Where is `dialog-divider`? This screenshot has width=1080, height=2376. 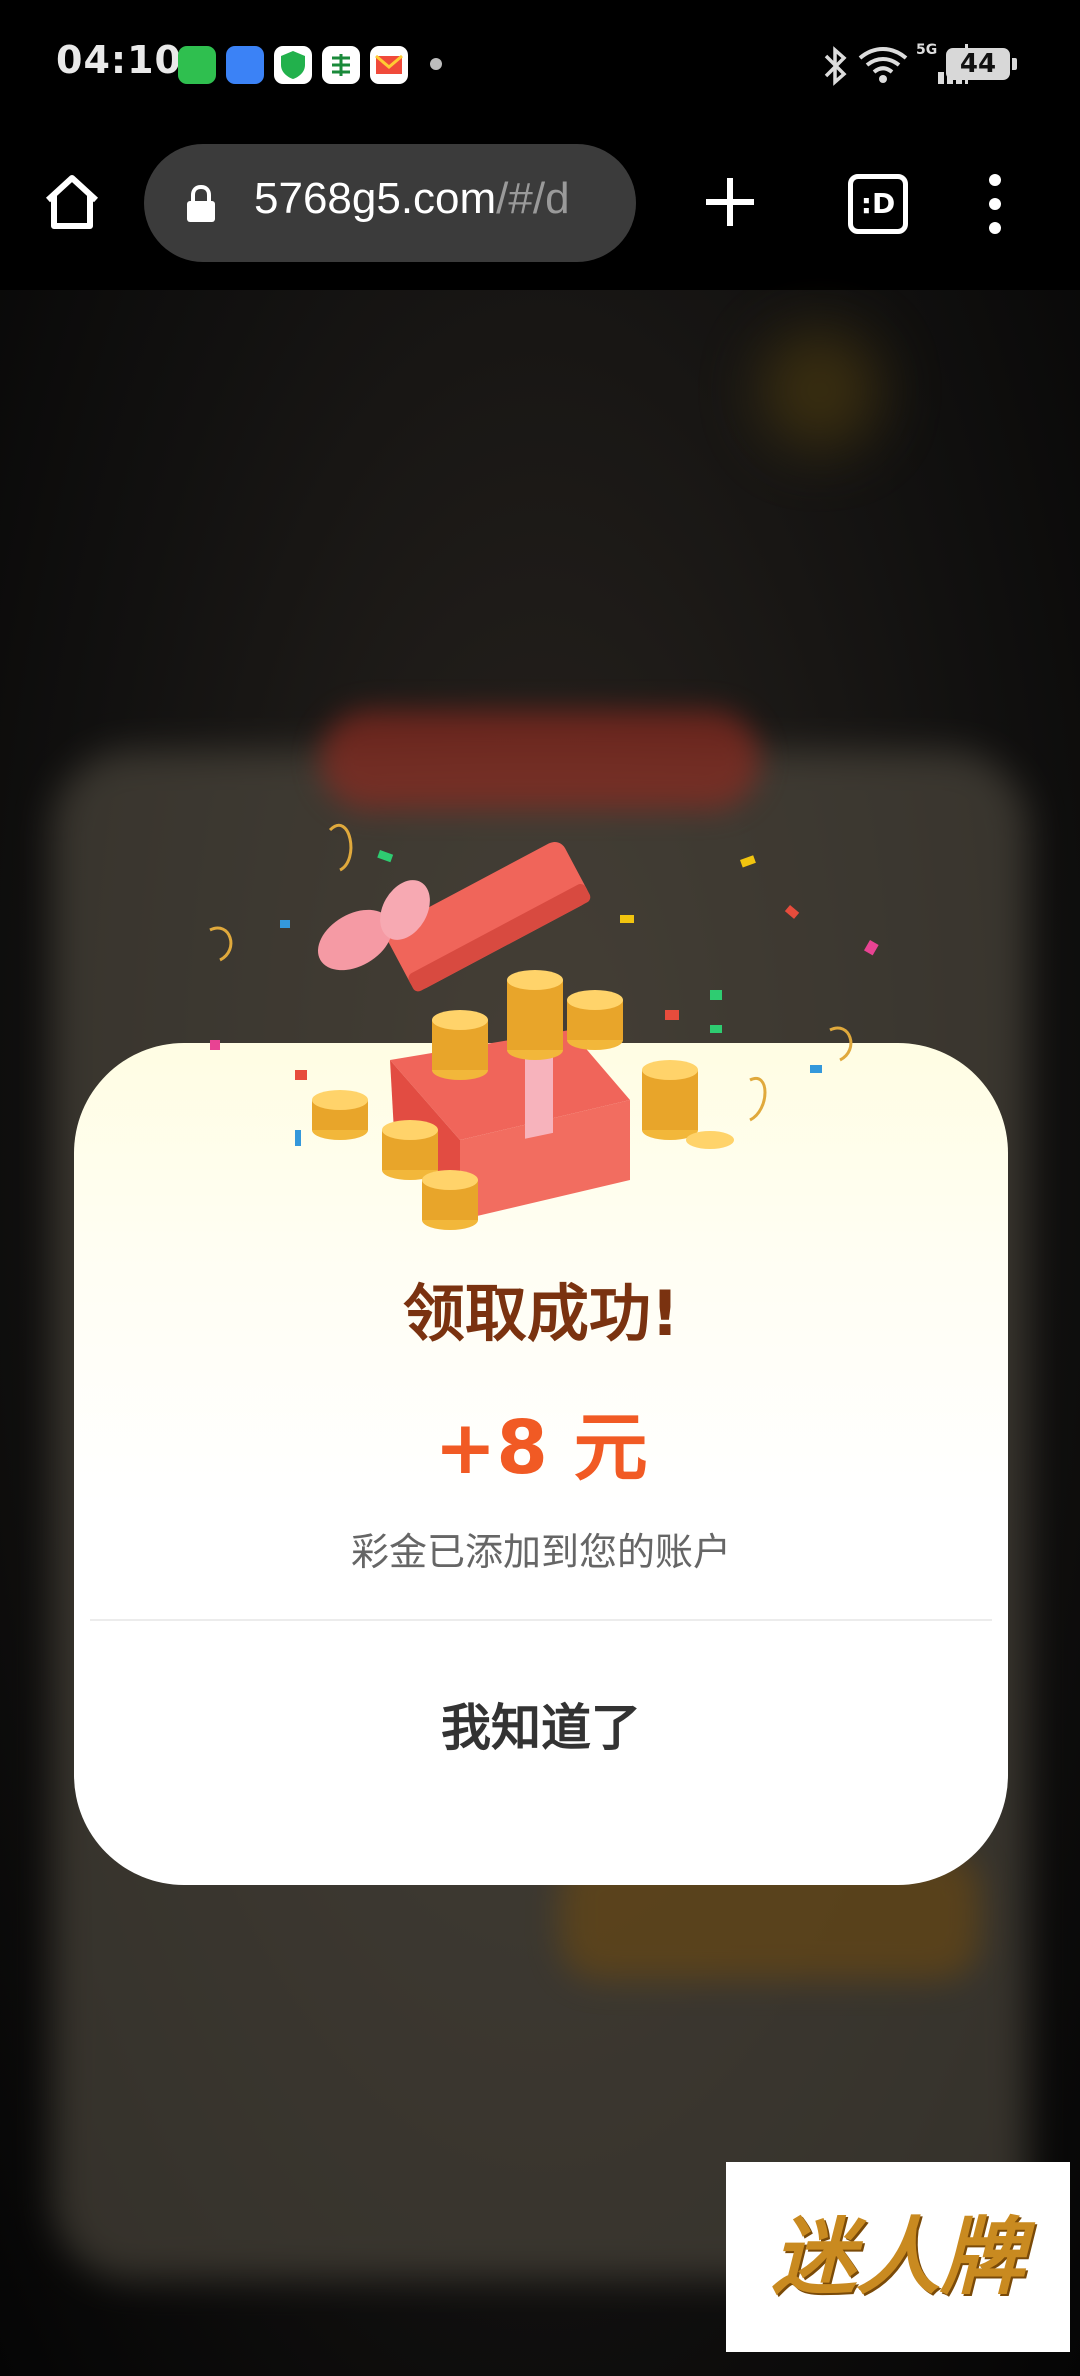
dialog-divider is located at coordinates (541, 1620).